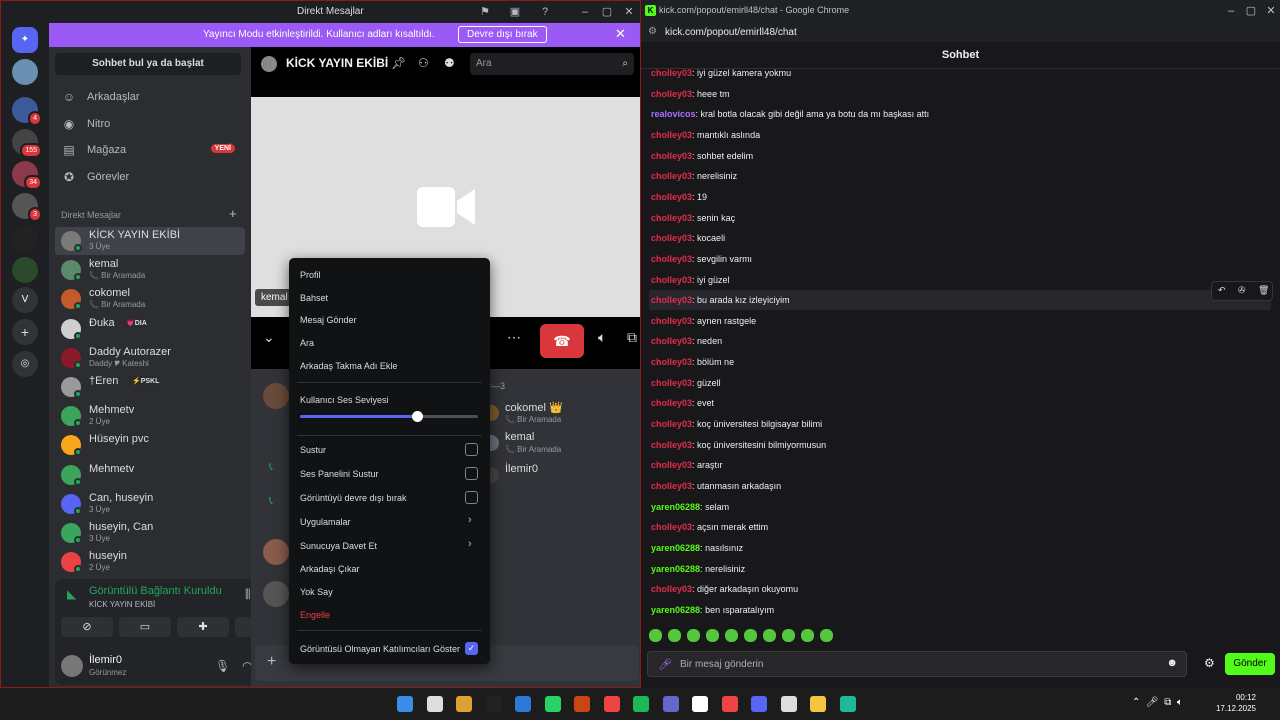 Image resolution: width=1280 pixels, height=720 pixels. Describe the element at coordinates (338, 546) in the screenshot. I see `menu-item-invite: Sunucuya Davet Et` at that location.